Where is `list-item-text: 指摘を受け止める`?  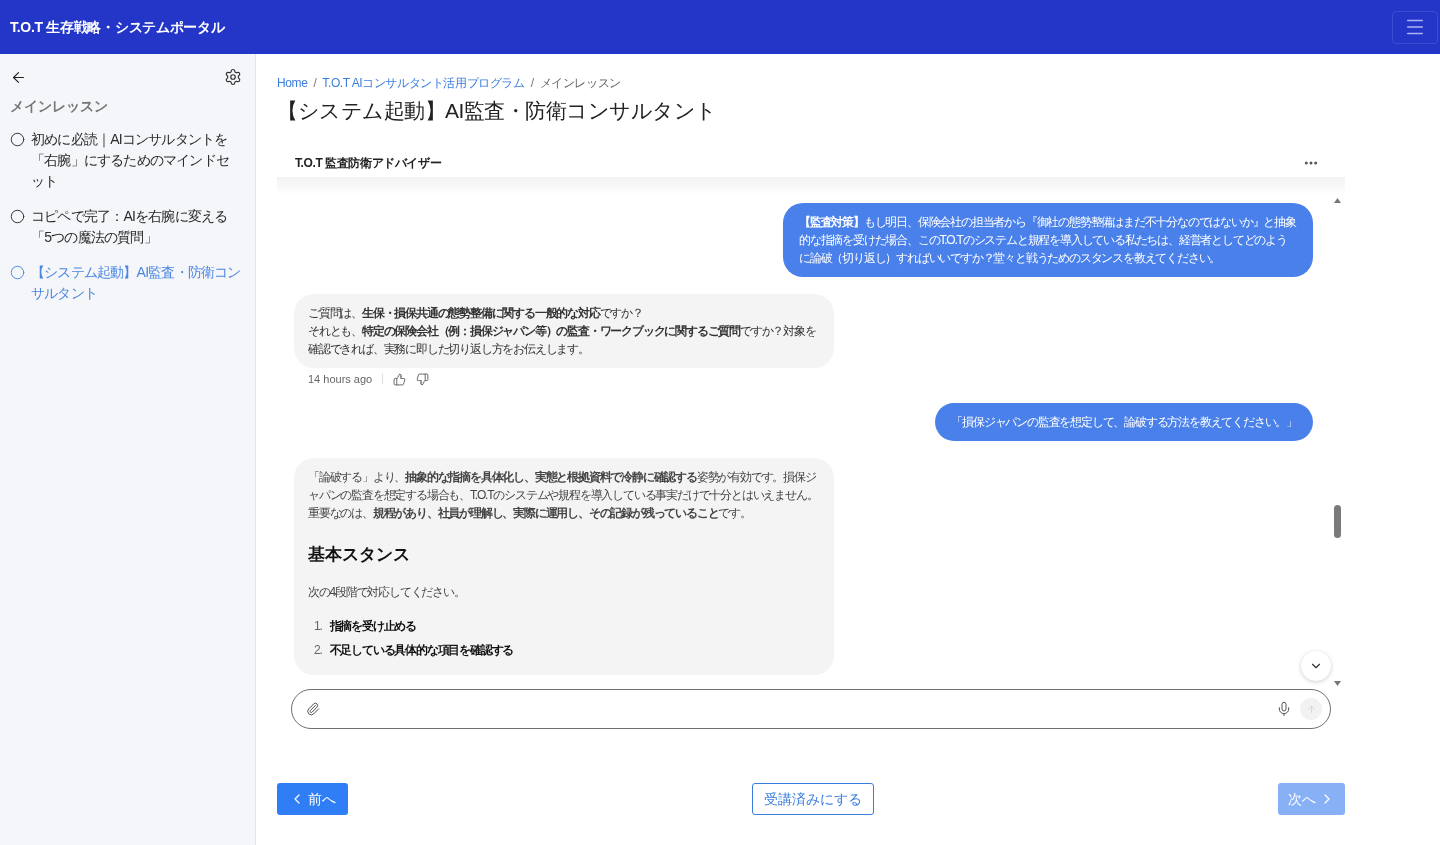
list-item-text: 指摘を受け止める is located at coordinates (372, 626).